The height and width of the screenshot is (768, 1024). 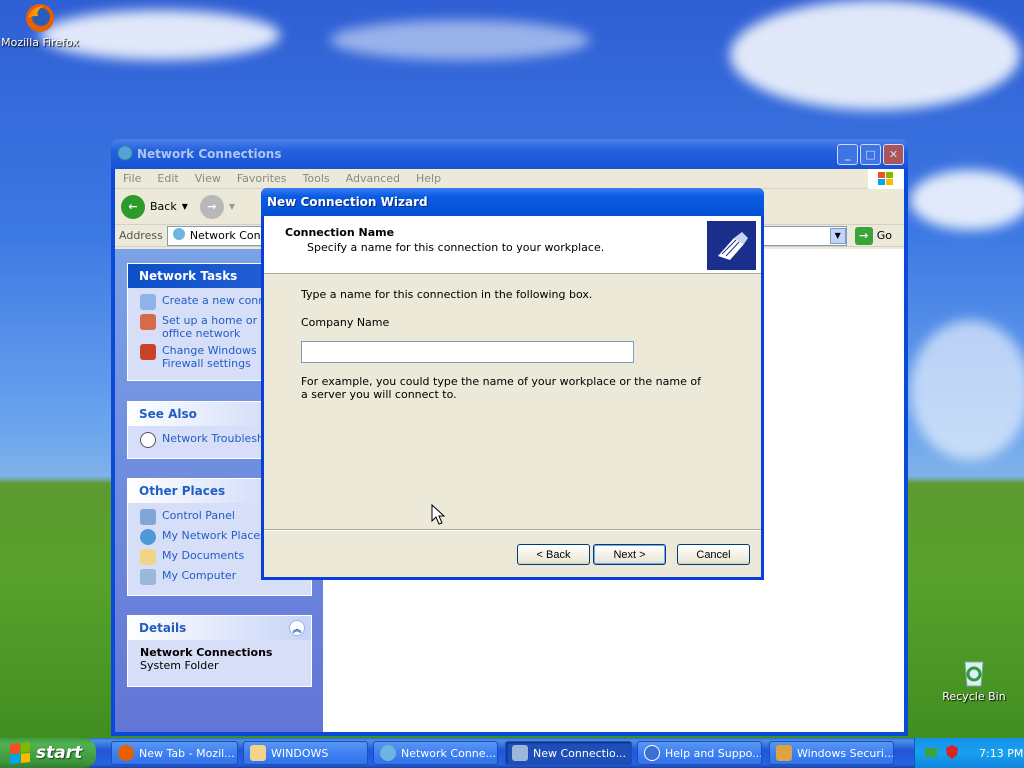 What do you see at coordinates (148, 322) in the screenshot?
I see `home-network-icon` at bounding box center [148, 322].